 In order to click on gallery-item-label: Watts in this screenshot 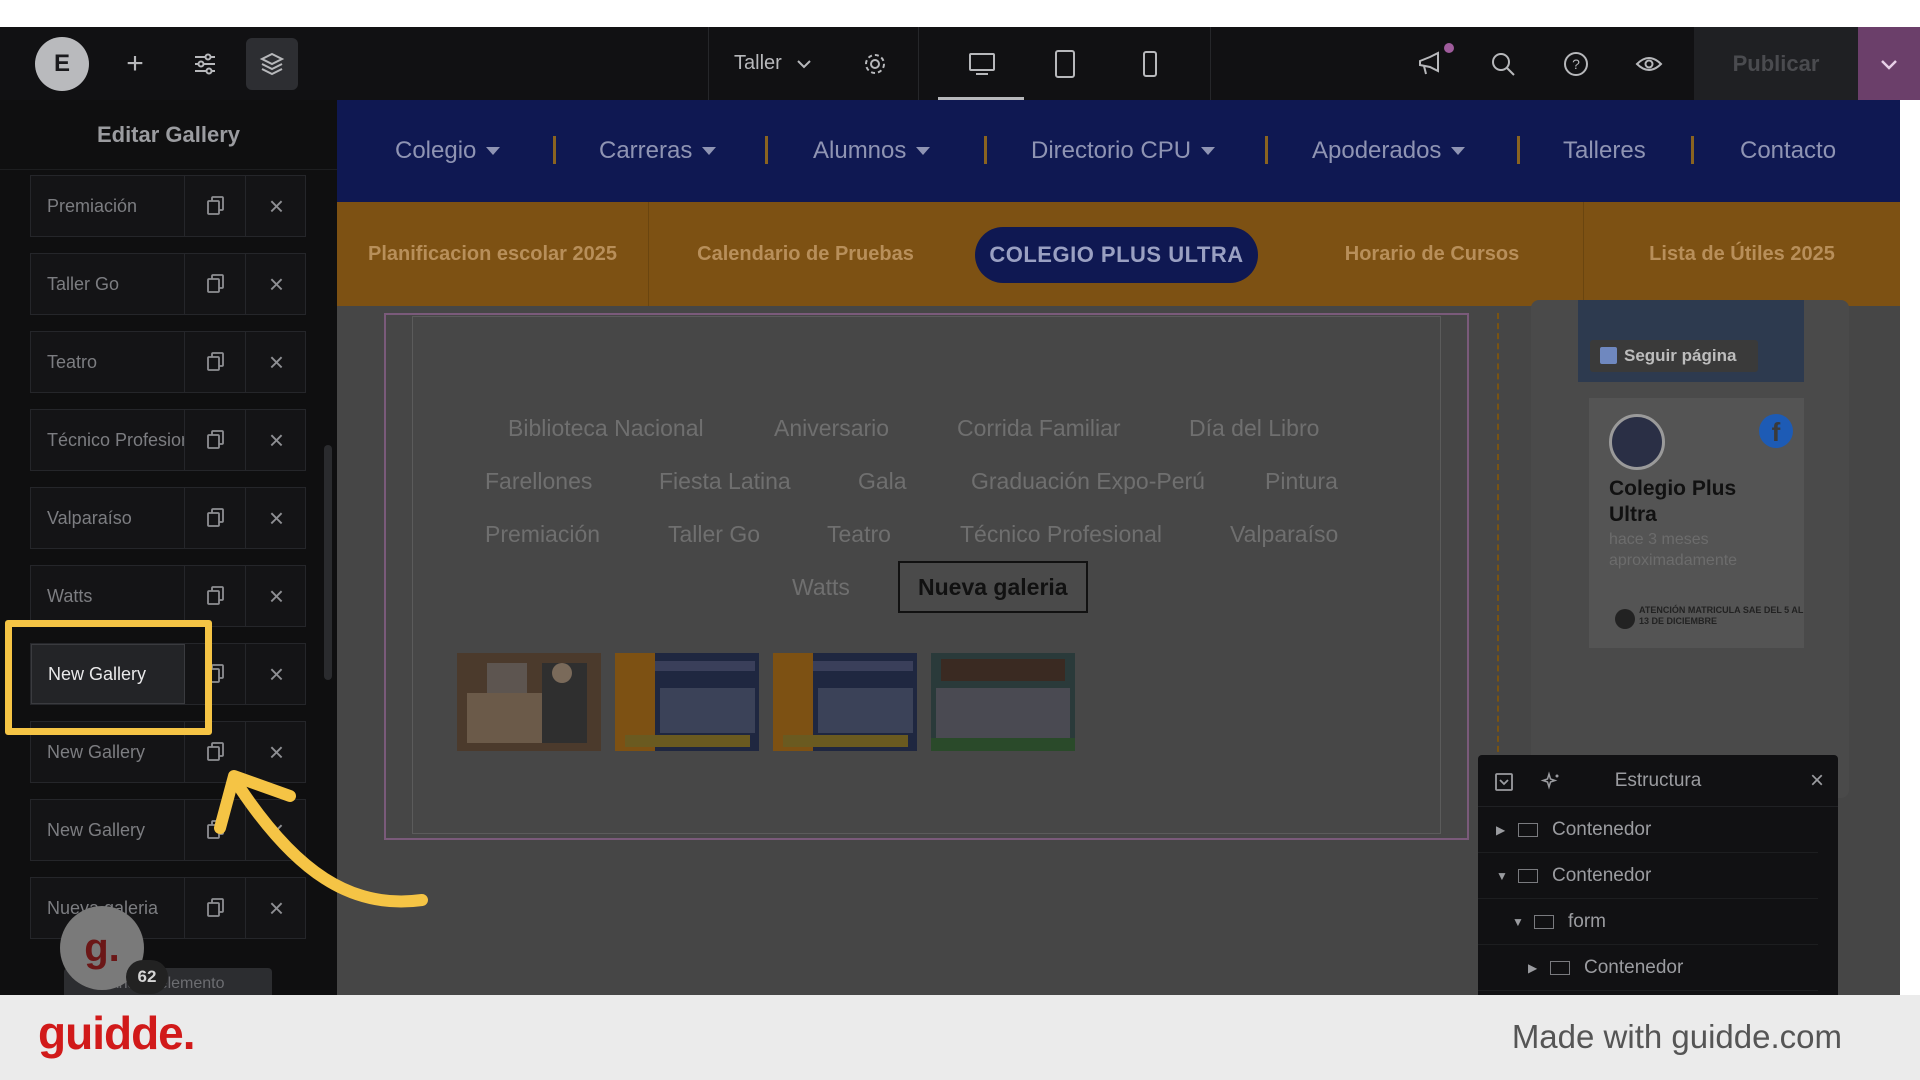, I will do `click(108, 596)`.